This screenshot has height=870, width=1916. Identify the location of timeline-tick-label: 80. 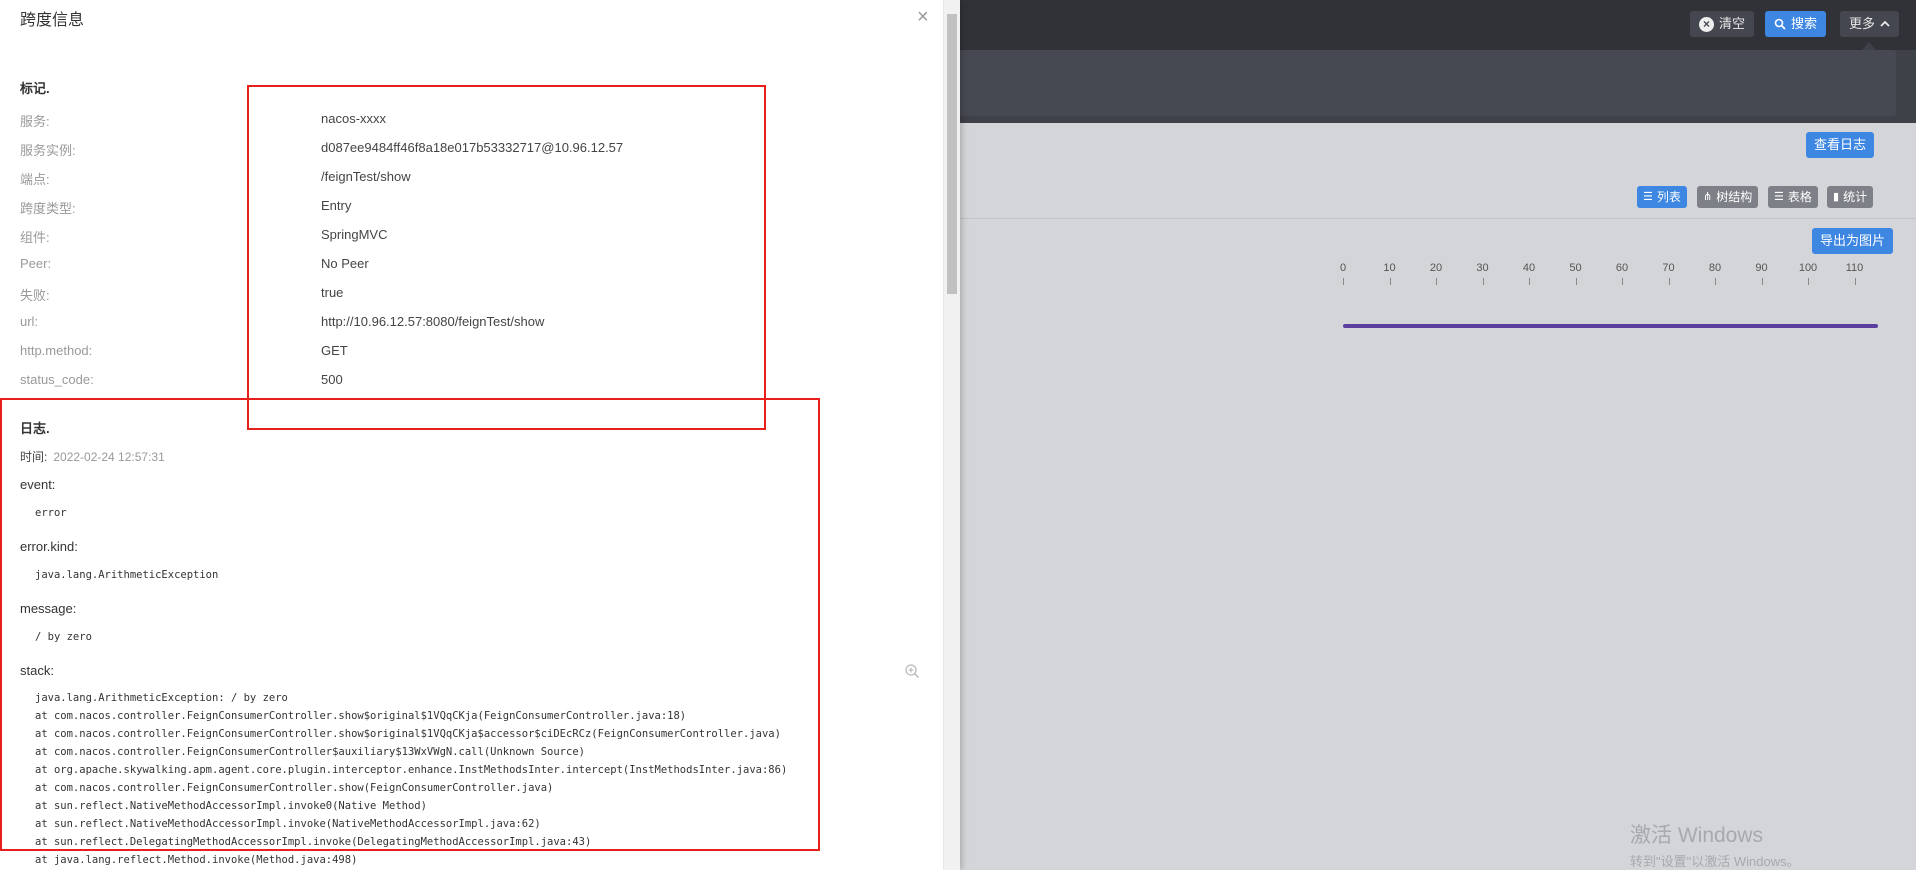
(1715, 268).